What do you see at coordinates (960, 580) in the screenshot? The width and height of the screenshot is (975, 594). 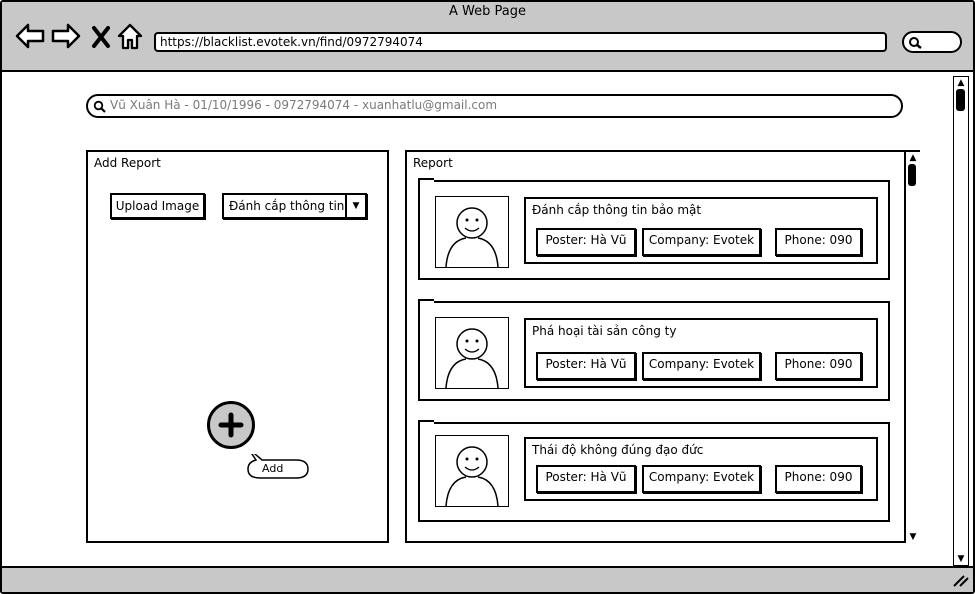 I see `resize-grip-icon` at bounding box center [960, 580].